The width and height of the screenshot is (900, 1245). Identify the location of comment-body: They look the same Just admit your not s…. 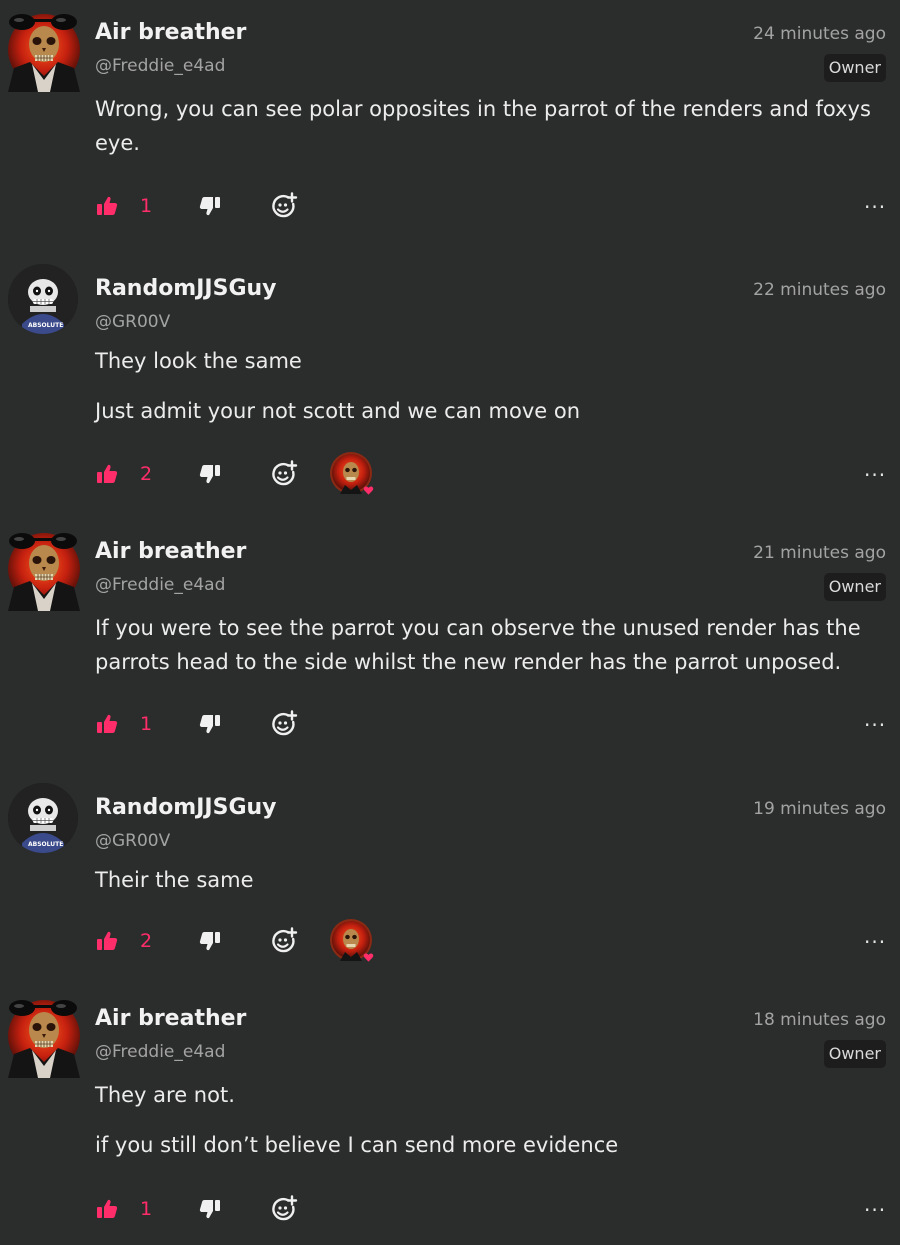
(495, 394).